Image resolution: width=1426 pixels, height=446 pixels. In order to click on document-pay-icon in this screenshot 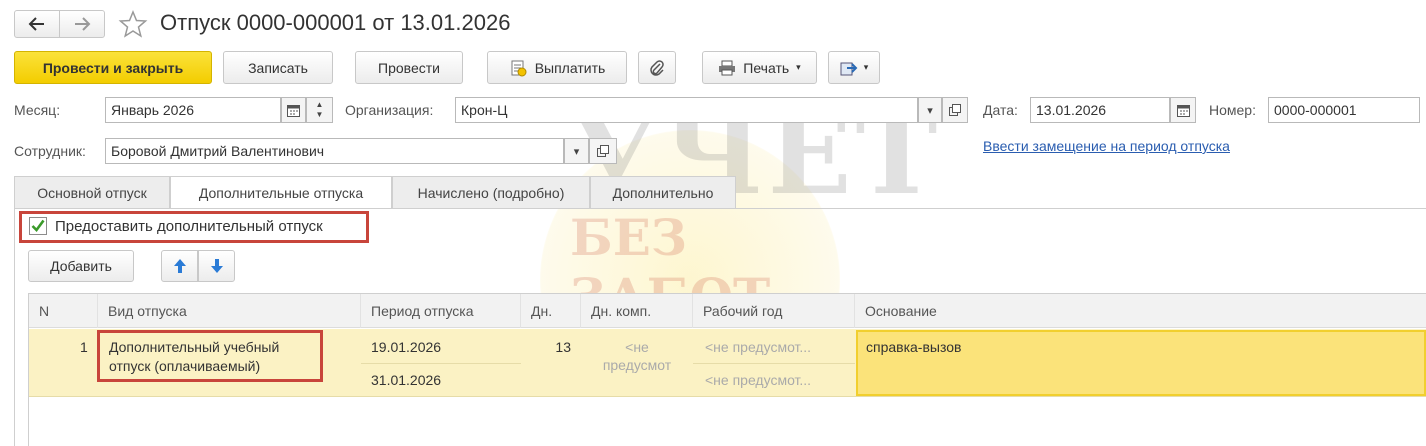, I will do `click(519, 68)`.